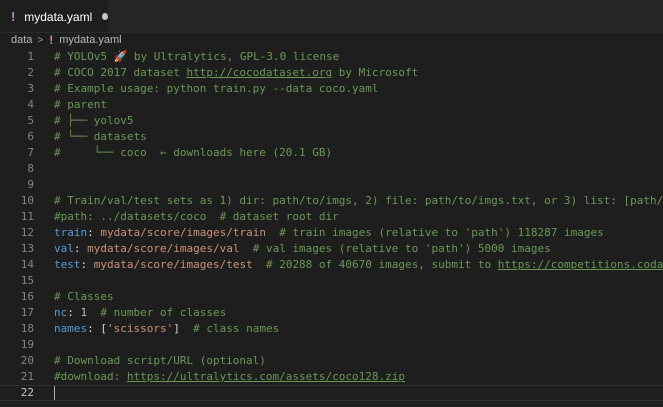 The image size is (663, 407). Describe the element at coordinates (30, 104) in the screenshot. I see `line-number: 4` at that location.